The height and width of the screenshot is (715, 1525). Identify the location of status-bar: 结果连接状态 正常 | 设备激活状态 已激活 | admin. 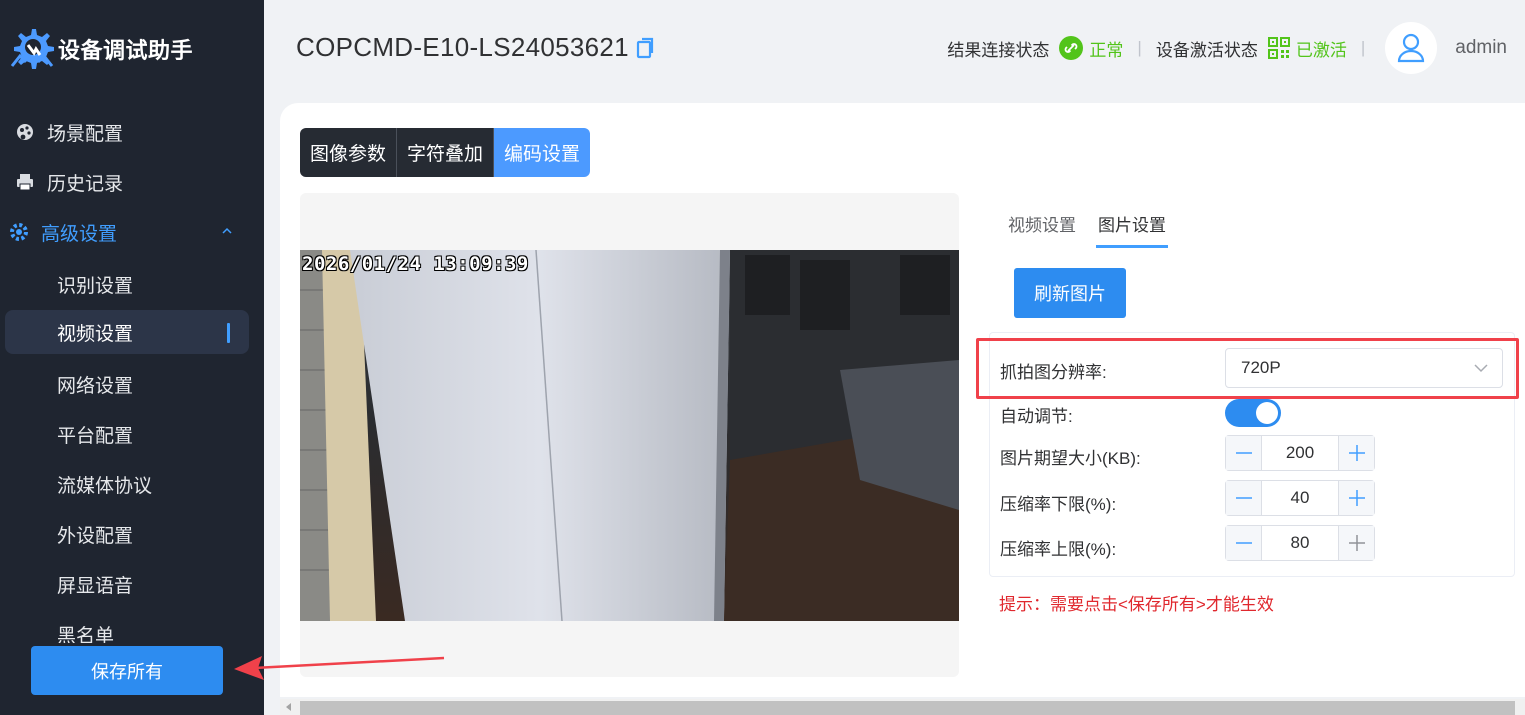
(1227, 48).